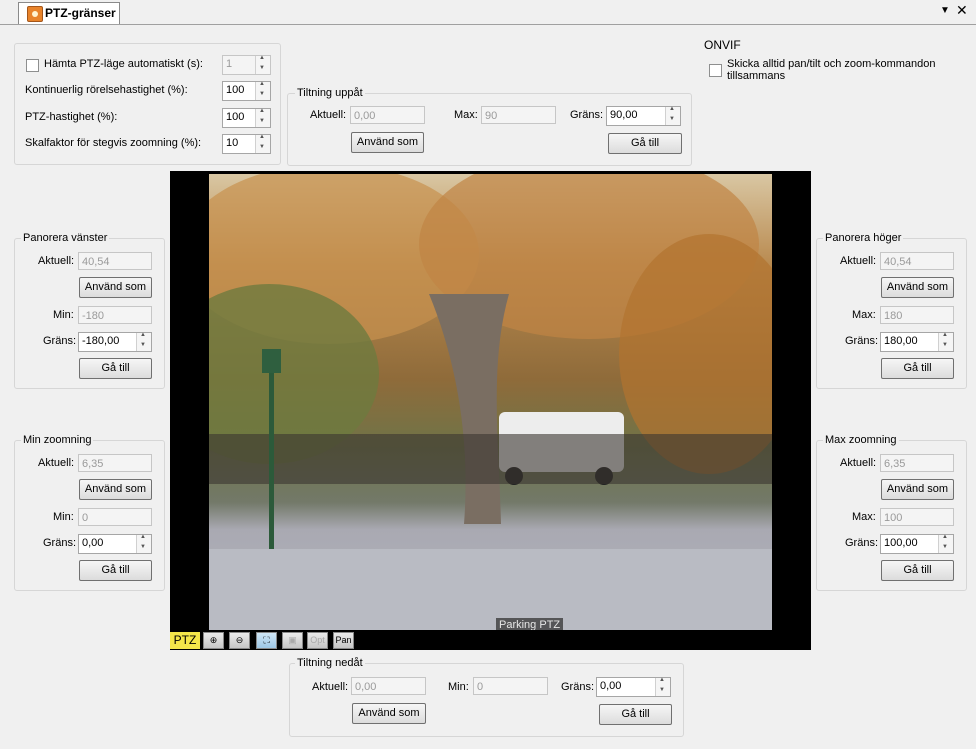 The width and height of the screenshot is (976, 749). Describe the element at coordinates (917, 315) in the screenshot. I see `pan-right-max-field: 180` at that location.